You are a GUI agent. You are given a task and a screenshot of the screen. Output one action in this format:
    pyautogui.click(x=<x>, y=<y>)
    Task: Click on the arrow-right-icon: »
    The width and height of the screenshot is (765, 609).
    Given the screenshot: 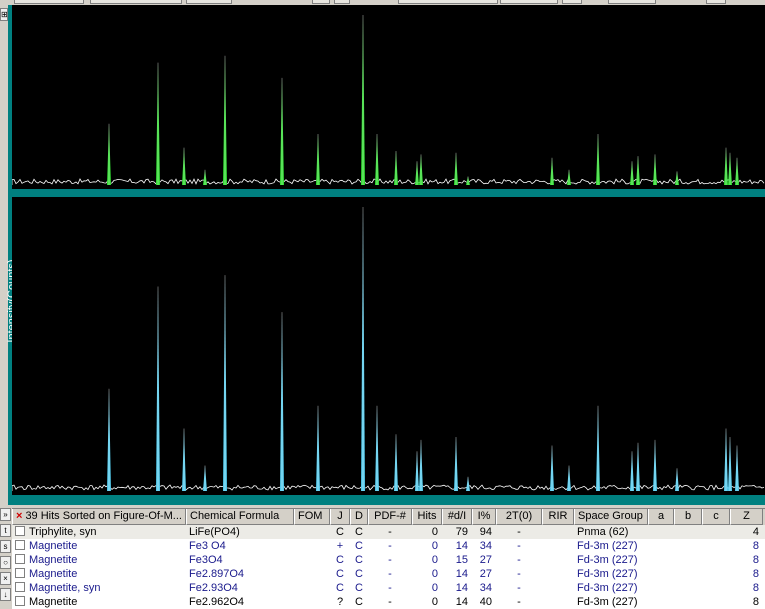 What is the action you would take?
    pyautogui.click(x=5, y=514)
    